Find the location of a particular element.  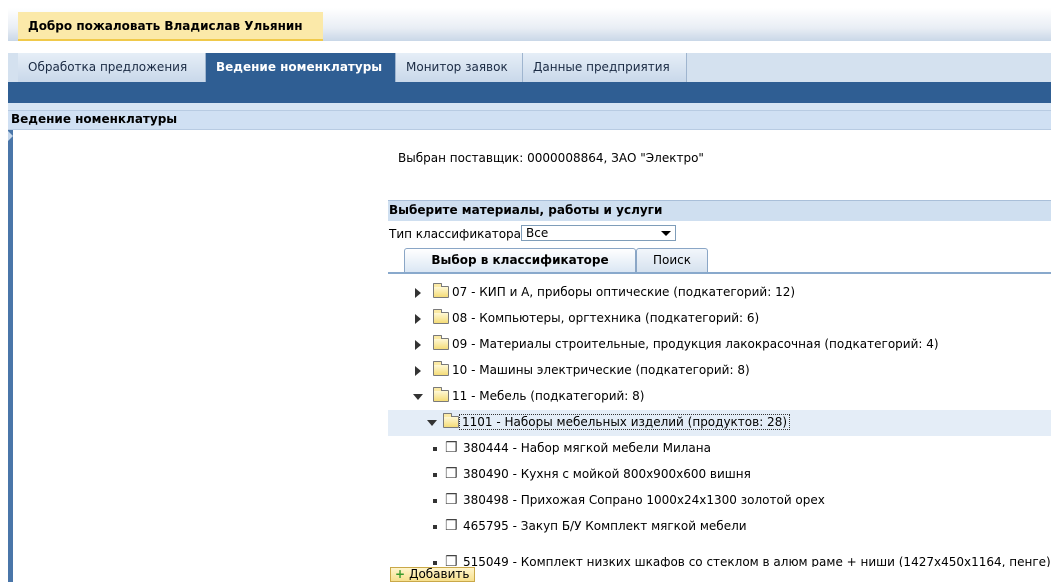

classifier-type-value: Все is located at coordinates (537, 233).